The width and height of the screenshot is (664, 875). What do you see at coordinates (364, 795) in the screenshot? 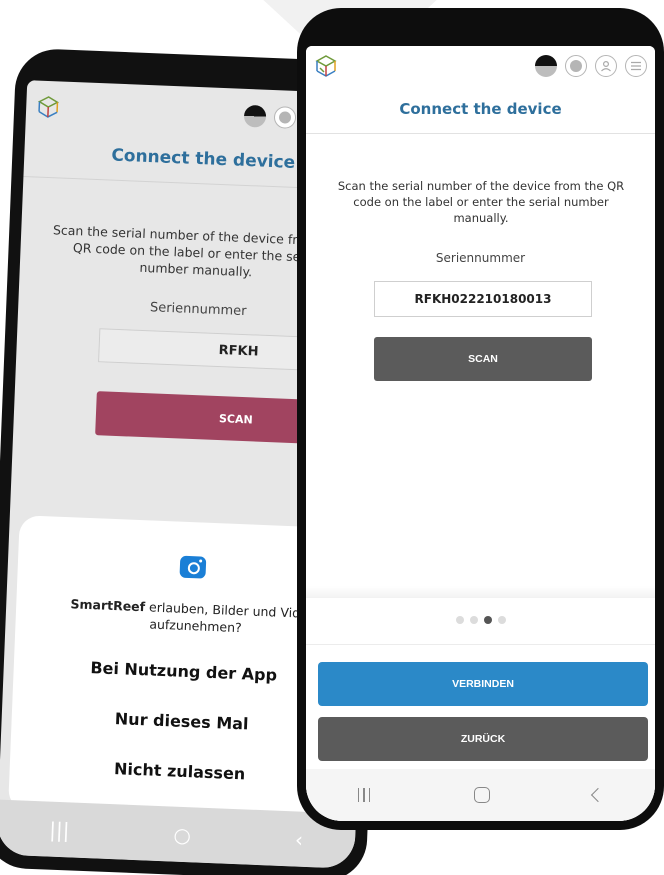
I see `nav-recent-apps-icon` at bounding box center [364, 795].